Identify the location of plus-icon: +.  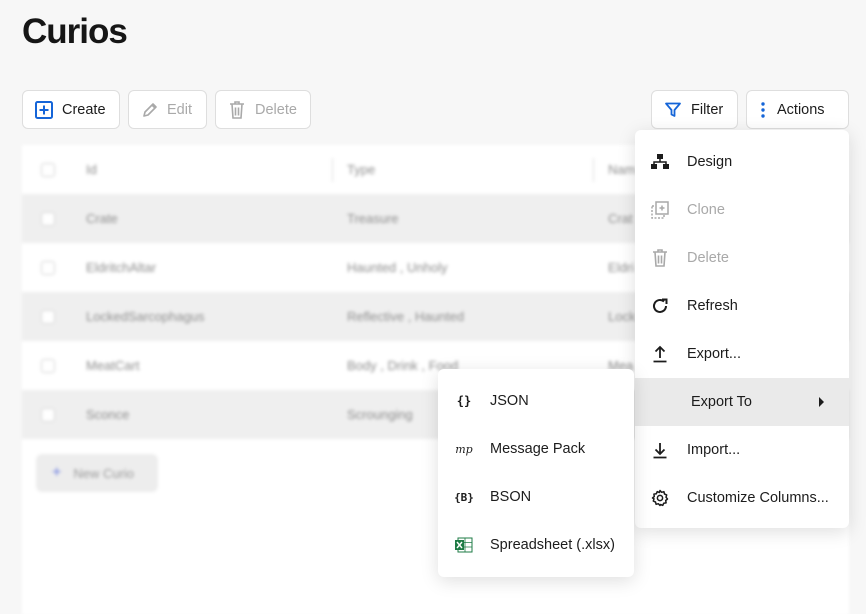
(57, 472).